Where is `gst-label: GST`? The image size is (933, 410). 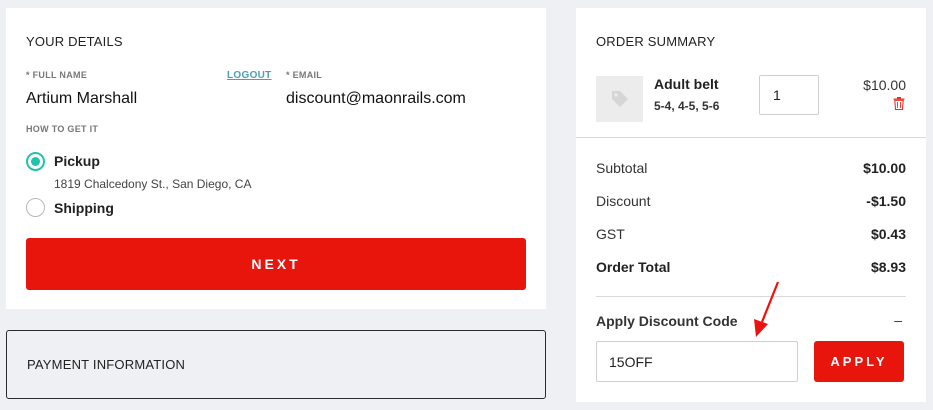 gst-label: GST is located at coordinates (610, 234).